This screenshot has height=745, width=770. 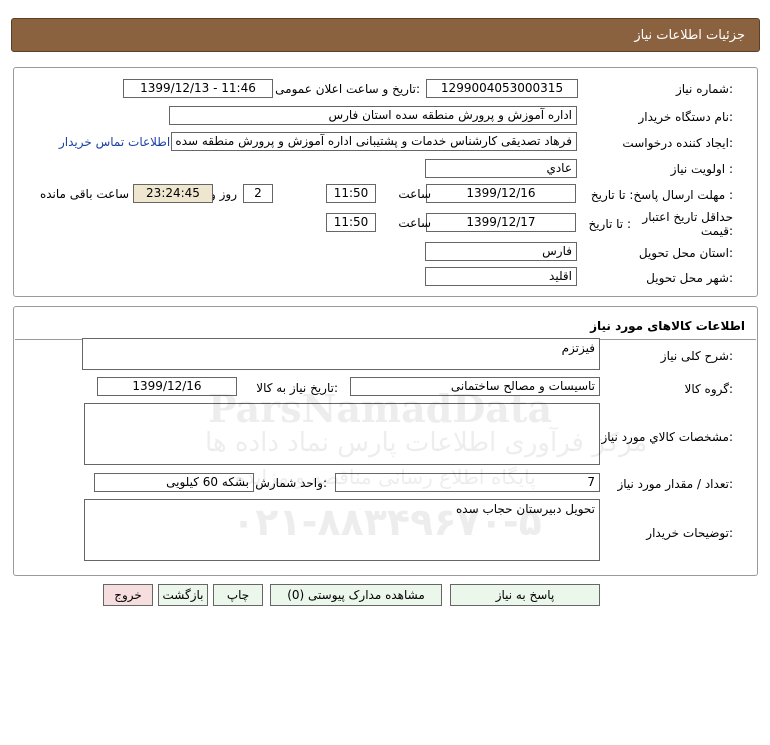 I want to click on buyer-org-field: اداره آموزش و پرورش منطقه سده استان فارس, so click(x=373, y=115).